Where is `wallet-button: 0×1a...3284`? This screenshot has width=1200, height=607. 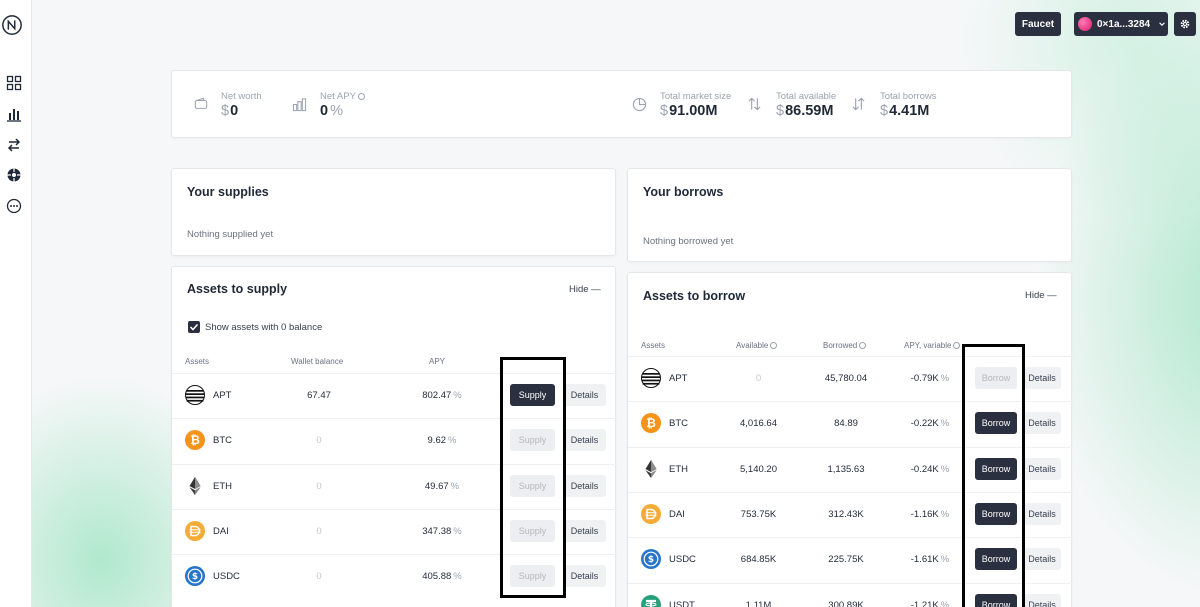 wallet-button: 0×1a...3284 is located at coordinates (1121, 24).